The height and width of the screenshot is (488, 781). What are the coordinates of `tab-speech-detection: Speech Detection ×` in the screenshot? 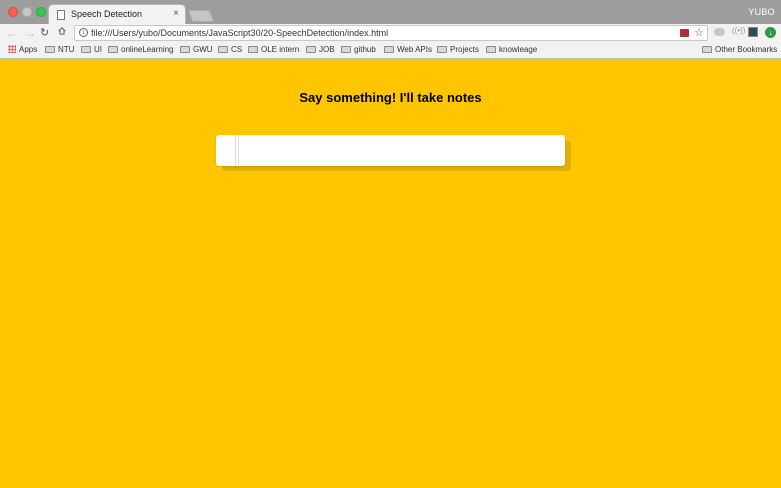 It's located at (117, 14).